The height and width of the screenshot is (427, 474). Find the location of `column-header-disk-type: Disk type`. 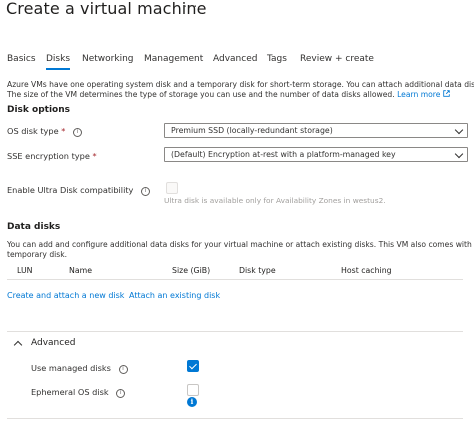

column-header-disk-type: Disk type is located at coordinates (257, 270).